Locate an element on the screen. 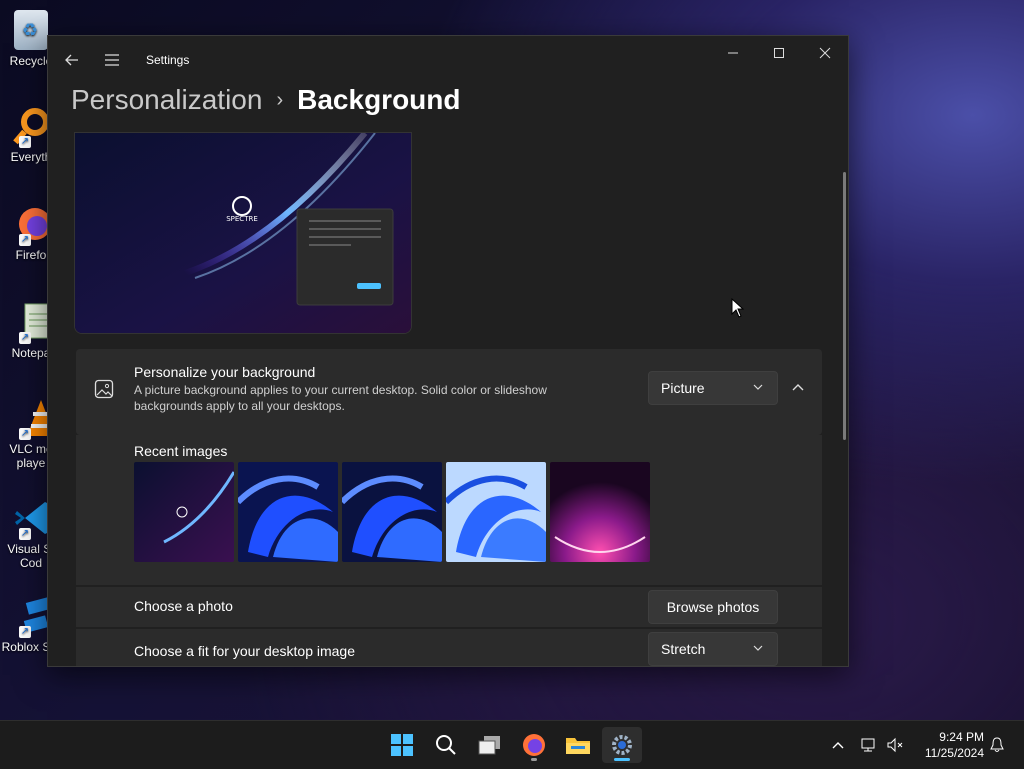  vscode-icon: ↗ is located at coordinates (33, 519).